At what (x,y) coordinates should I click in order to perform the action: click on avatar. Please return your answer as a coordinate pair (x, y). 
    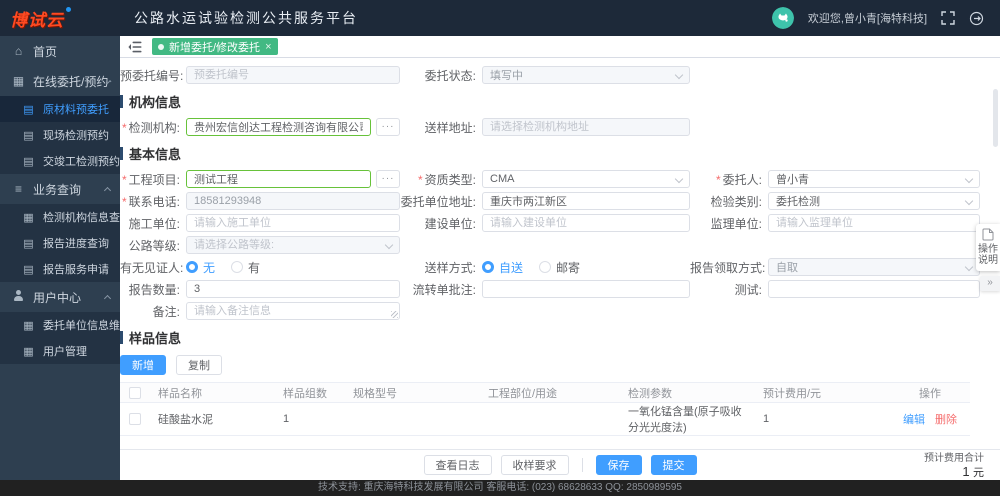
    Looking at the image, I should click on (782, 18).